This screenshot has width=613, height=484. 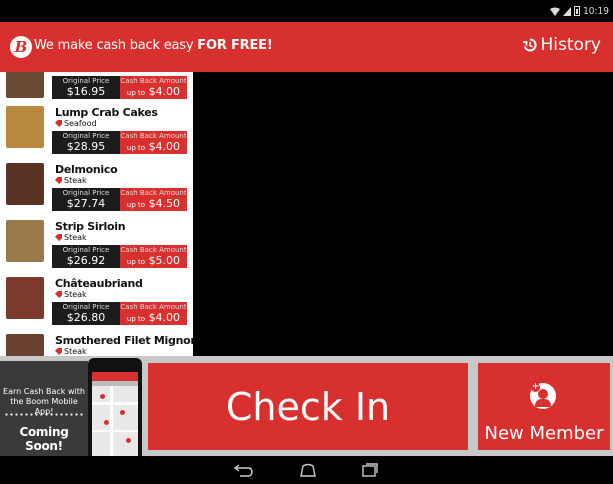 I want to click on system-nav-bar, so click(x=306, y=470).